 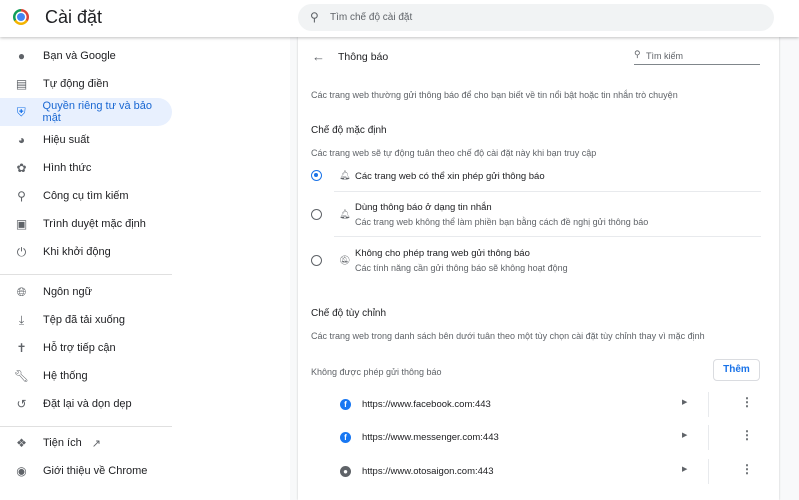 What do you see at coordinates (96, 443) in the screenshot?
I see `external-link-icon: ↗` at bounding box center [96, 443].